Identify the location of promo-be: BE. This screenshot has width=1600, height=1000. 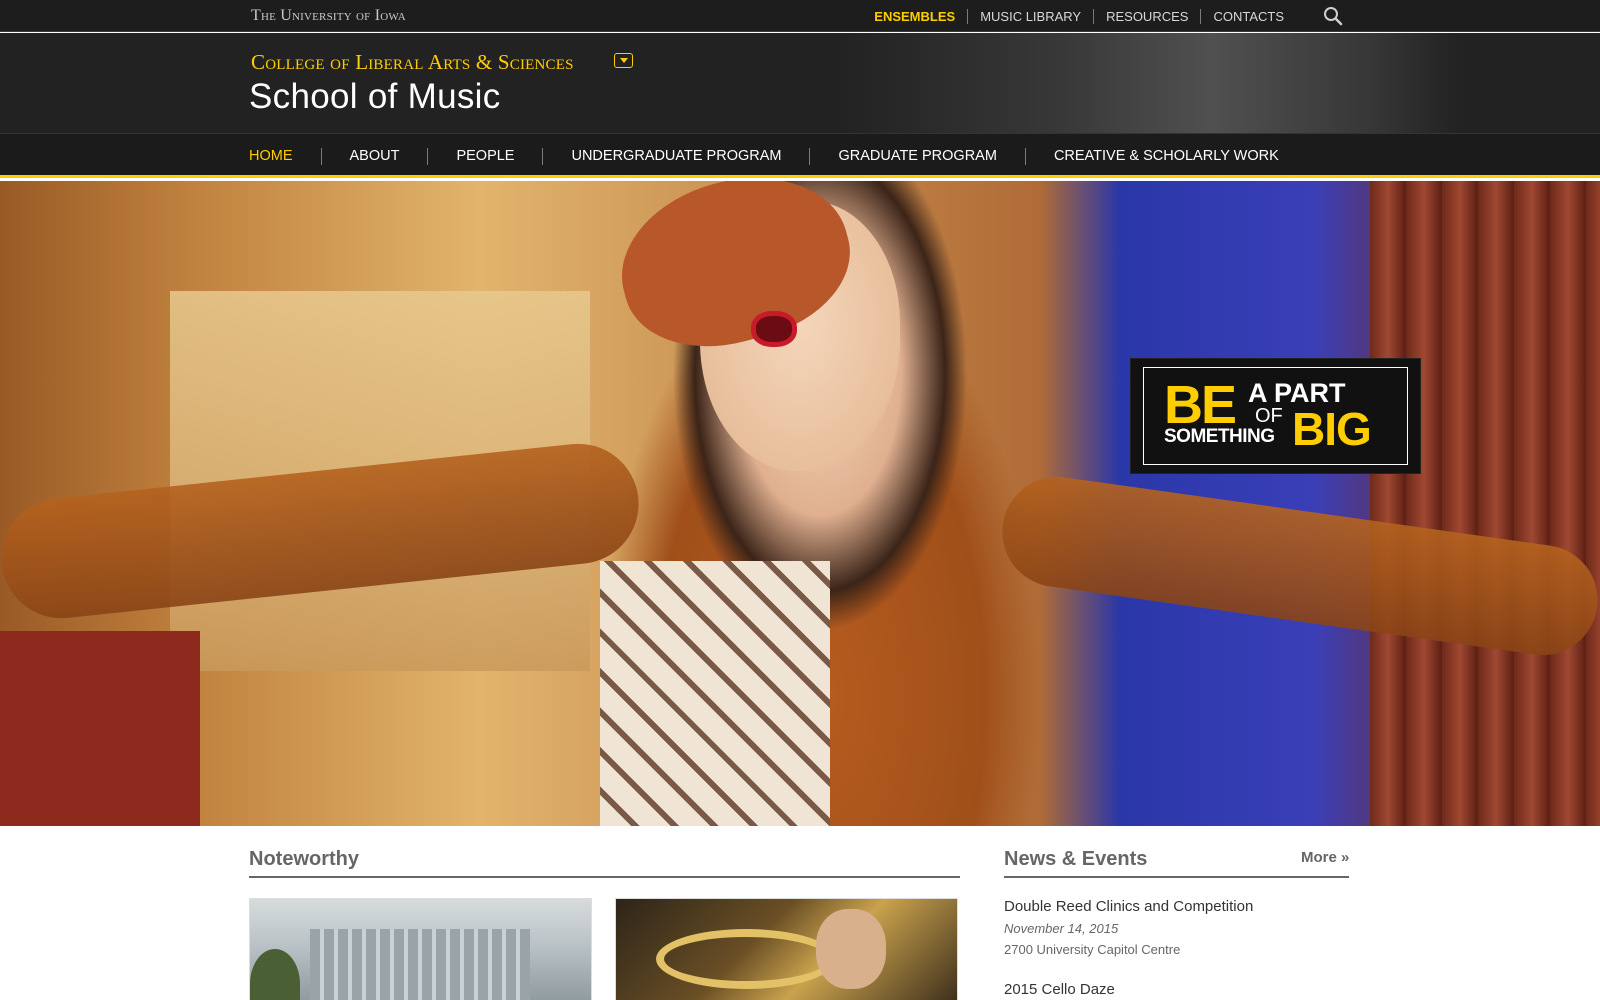
(1200, 405).